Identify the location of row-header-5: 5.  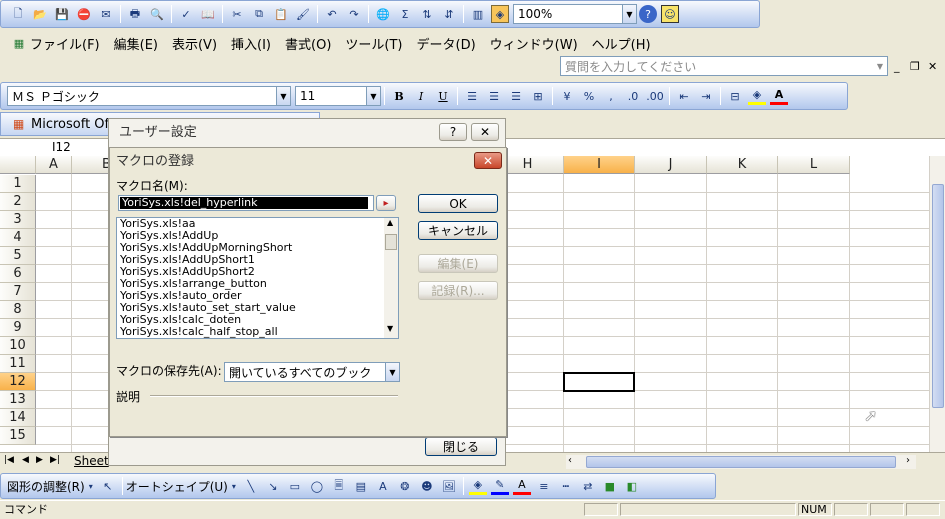
(18, 256).